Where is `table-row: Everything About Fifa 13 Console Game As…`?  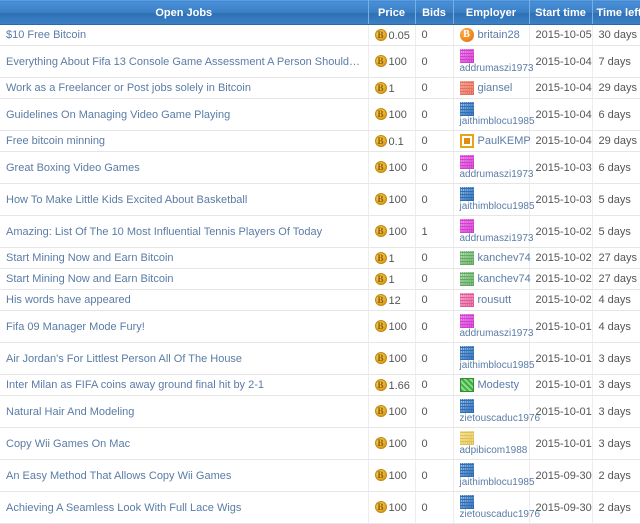
table-row: Everything About Fifa 13 Console Game As… is located at coordinates (320, 61).